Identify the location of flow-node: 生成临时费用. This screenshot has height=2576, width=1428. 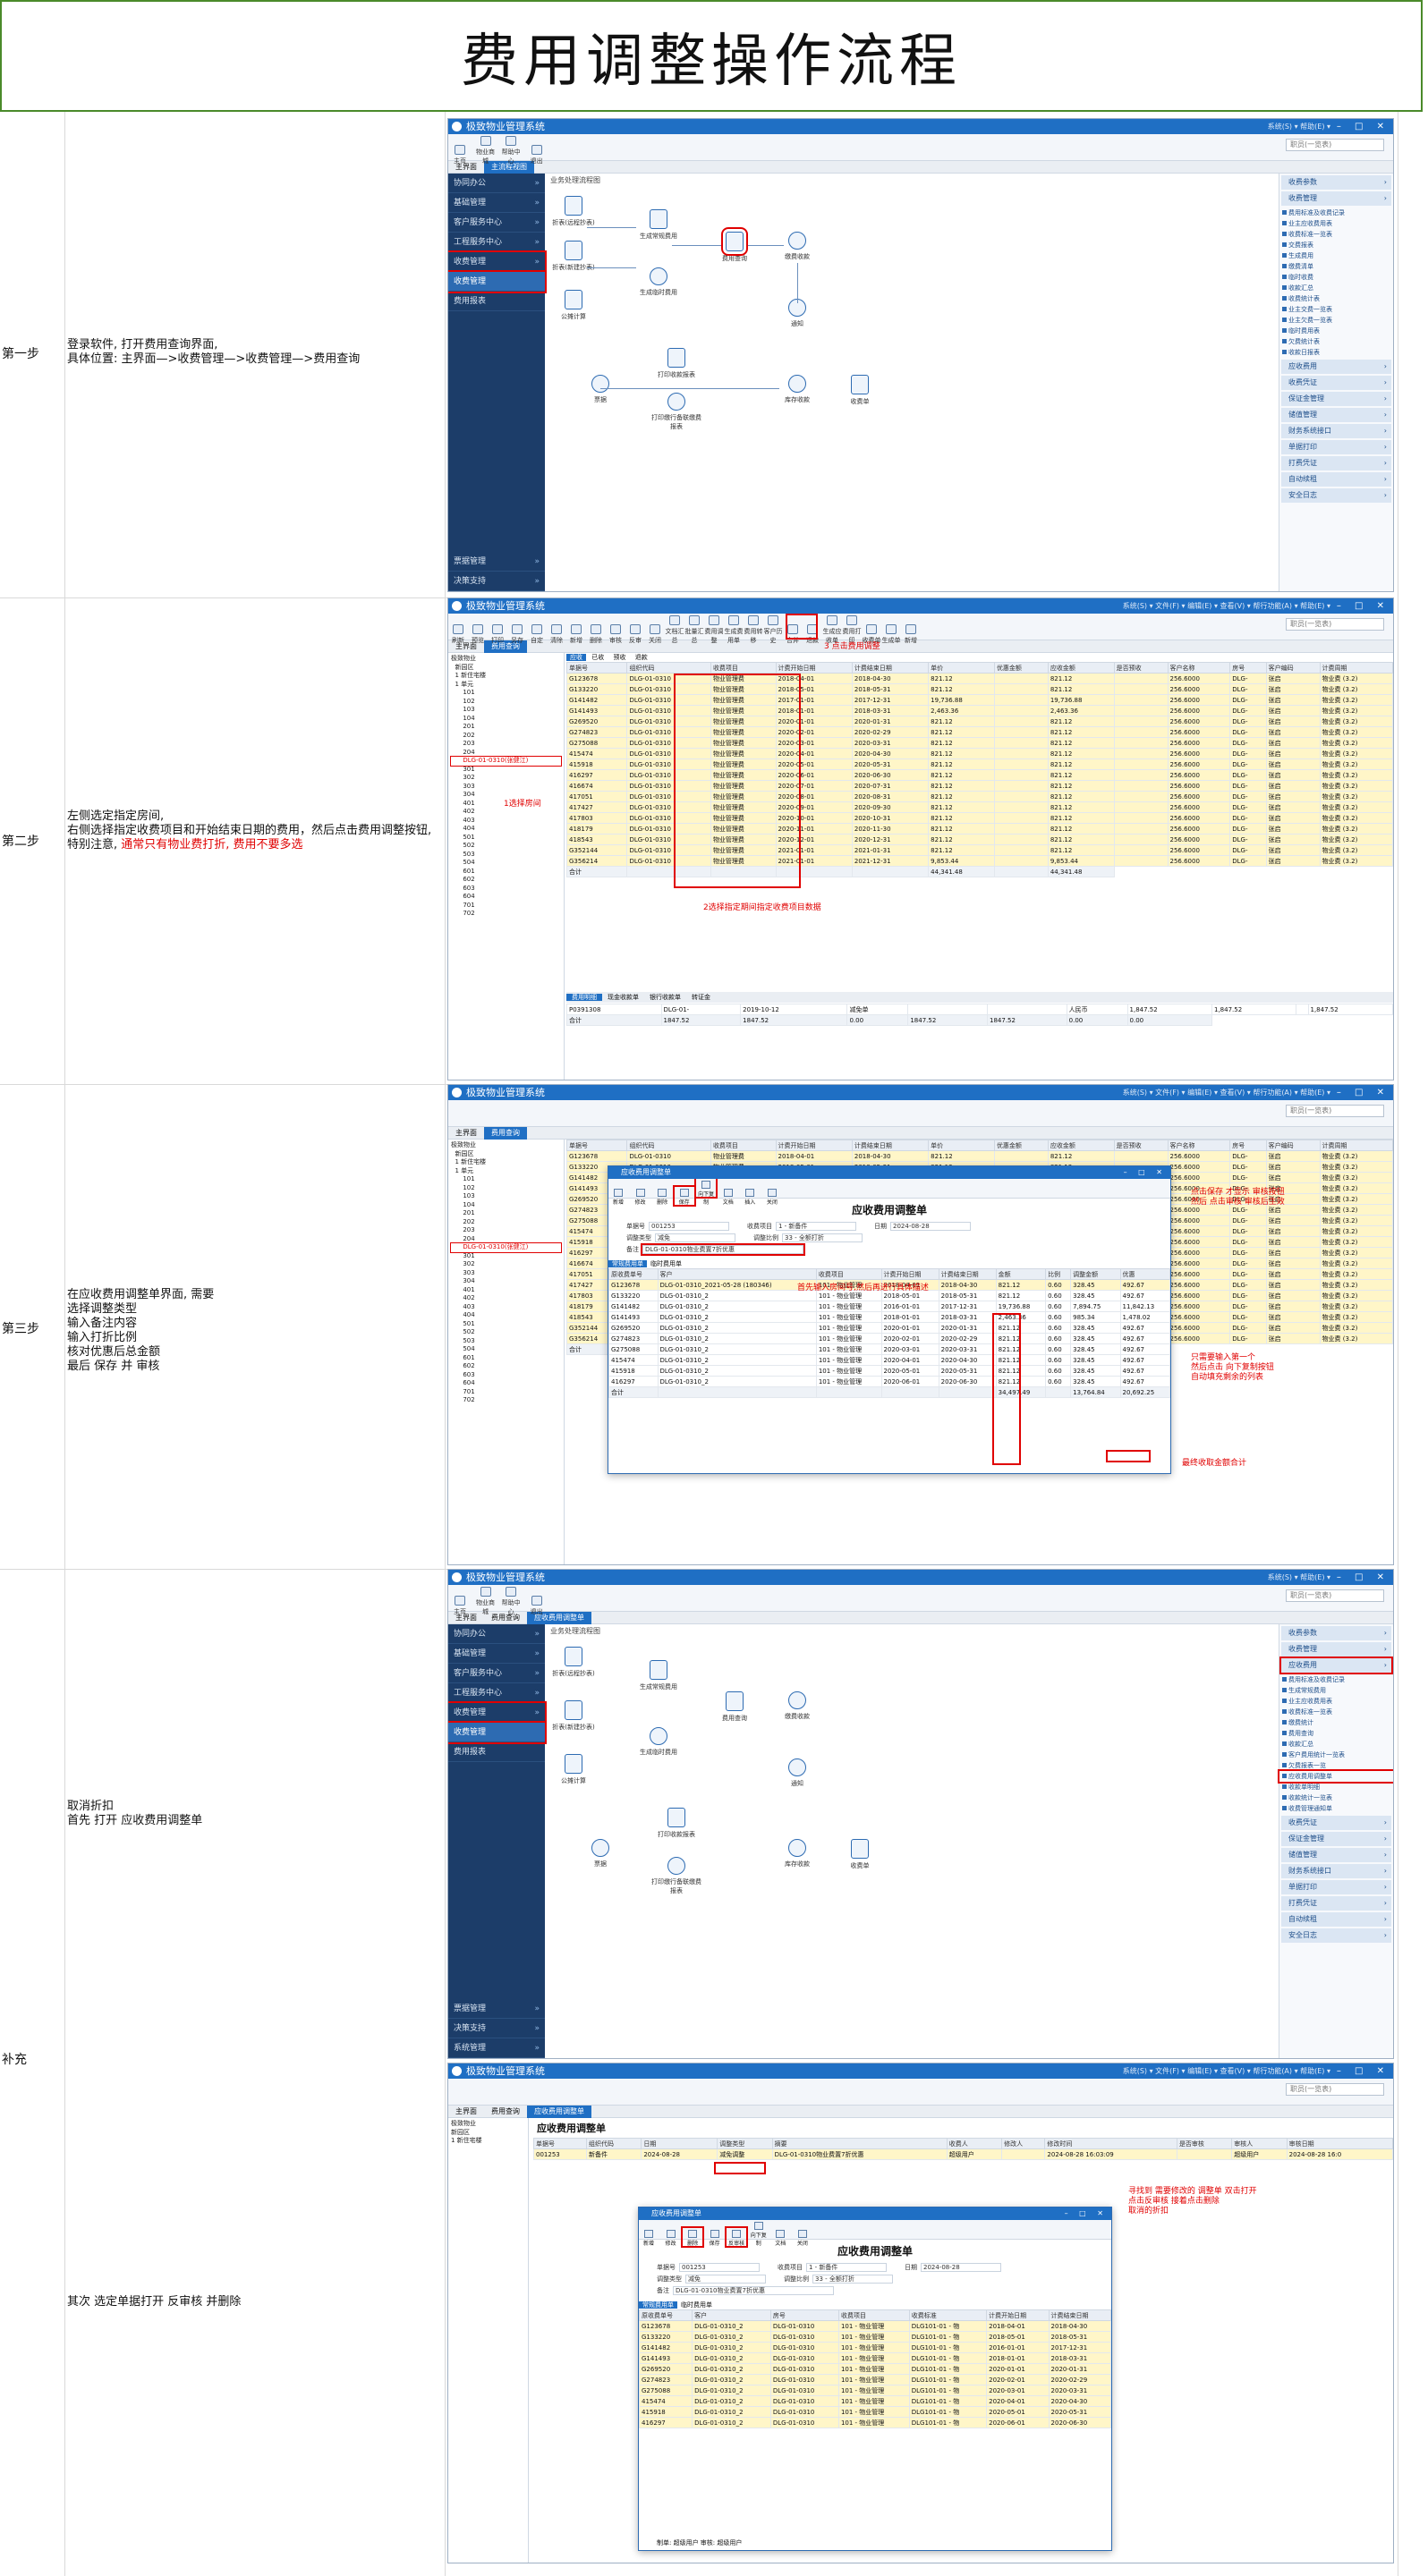
(658, 282).